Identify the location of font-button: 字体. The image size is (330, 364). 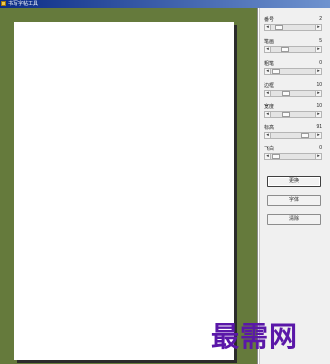
(294, 200).